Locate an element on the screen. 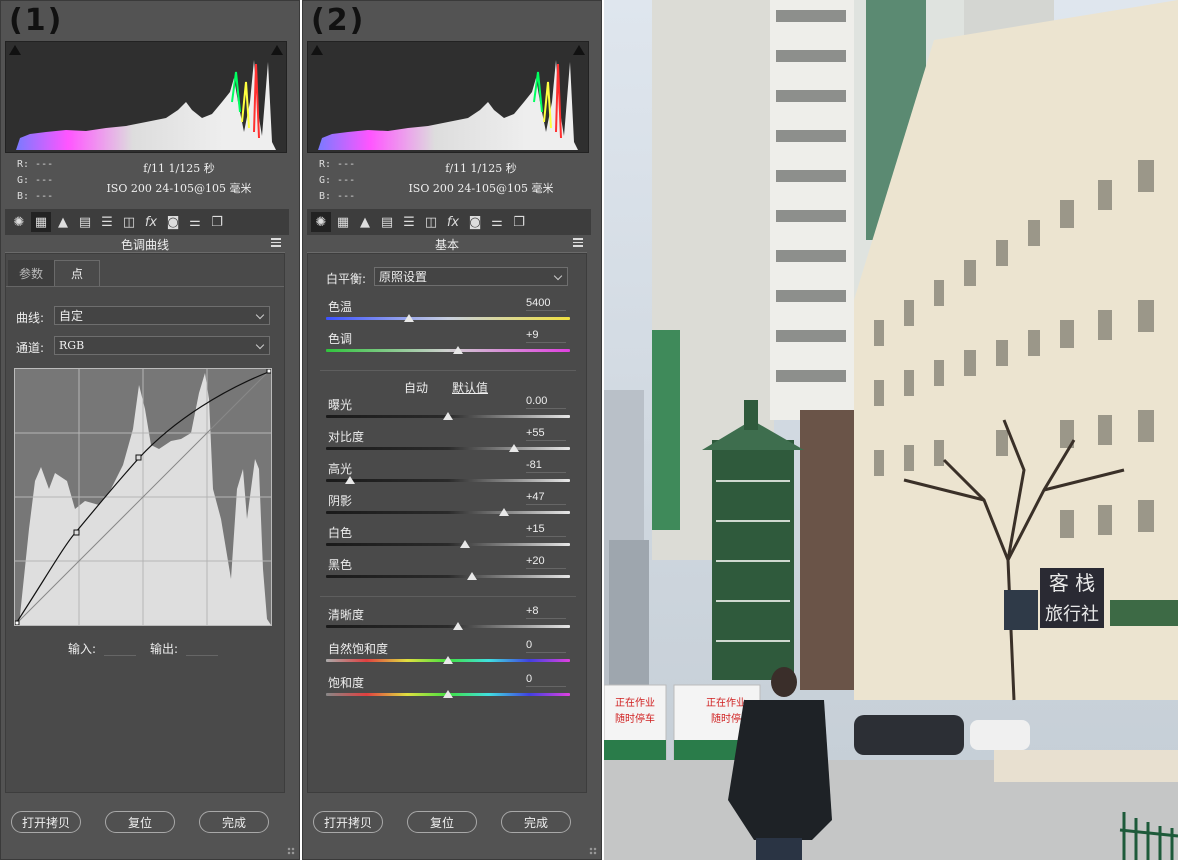  panel-label-1: (1) is located at coordinates (36, 20).